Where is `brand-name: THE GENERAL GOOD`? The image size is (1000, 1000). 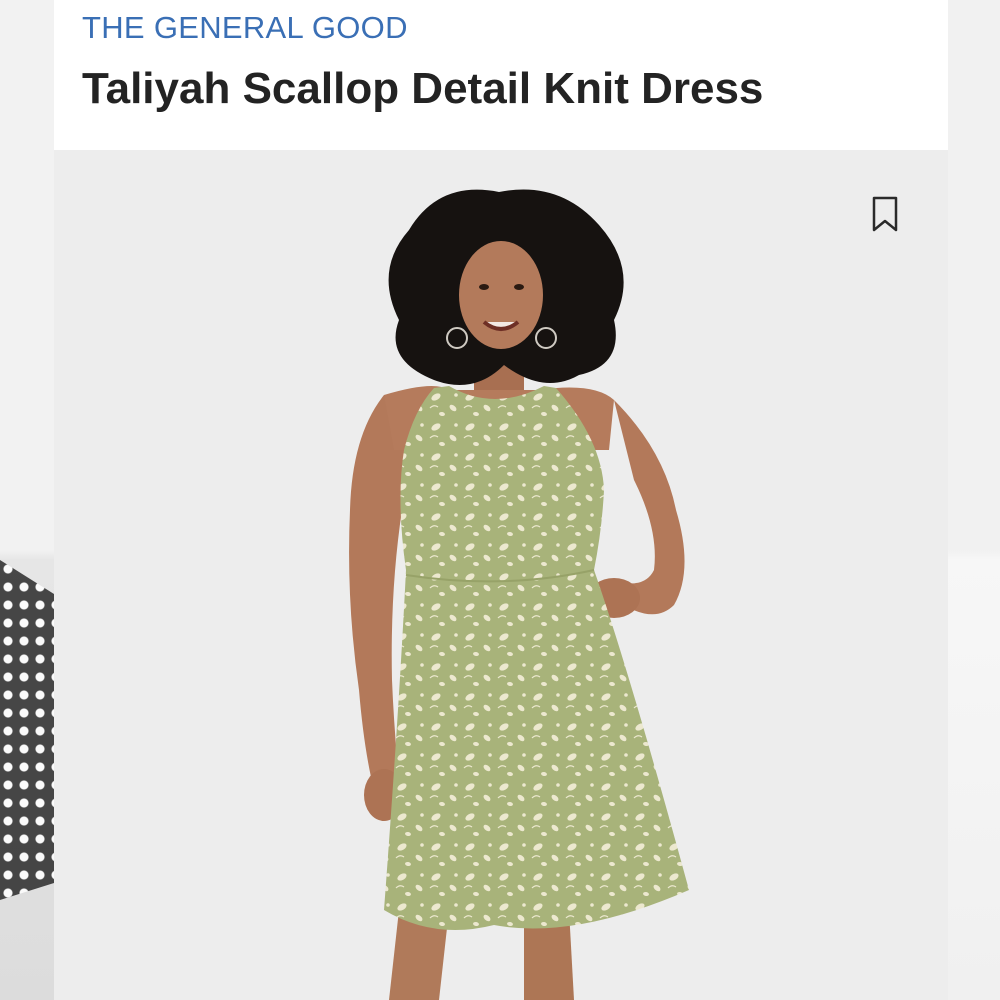
brand-name: THE GENERAL GOOD is located at coordinates (245, 28).